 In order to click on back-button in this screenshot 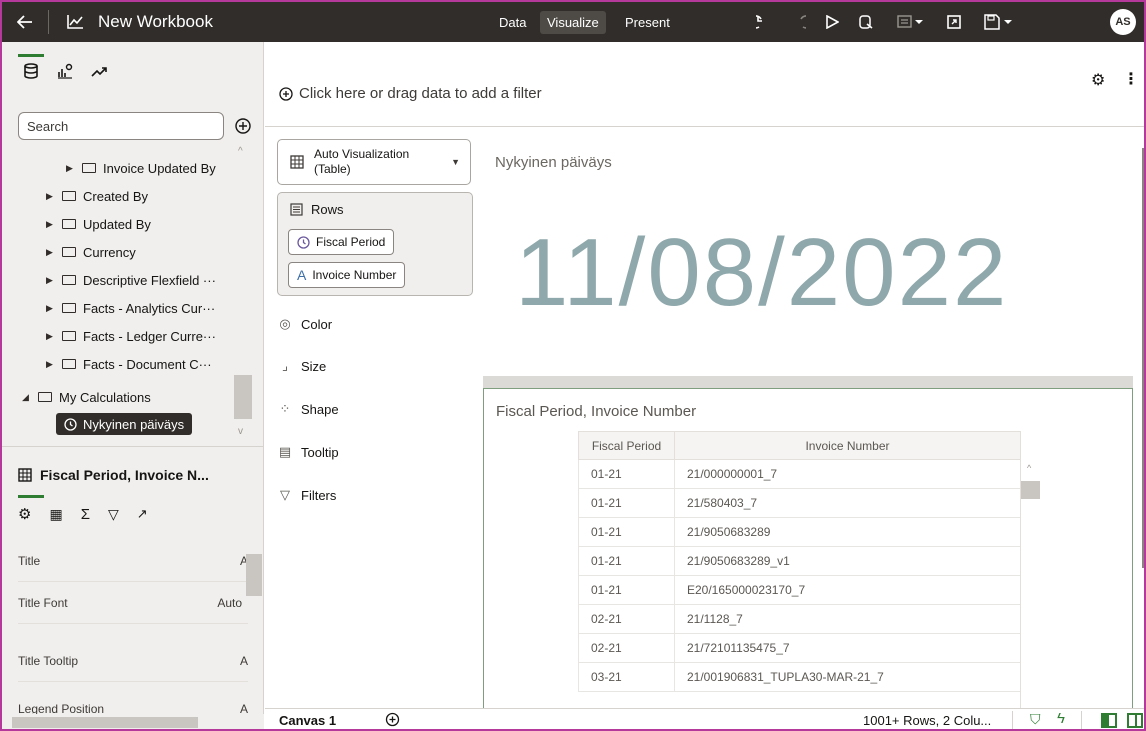, I will do `click(25, 22)`.